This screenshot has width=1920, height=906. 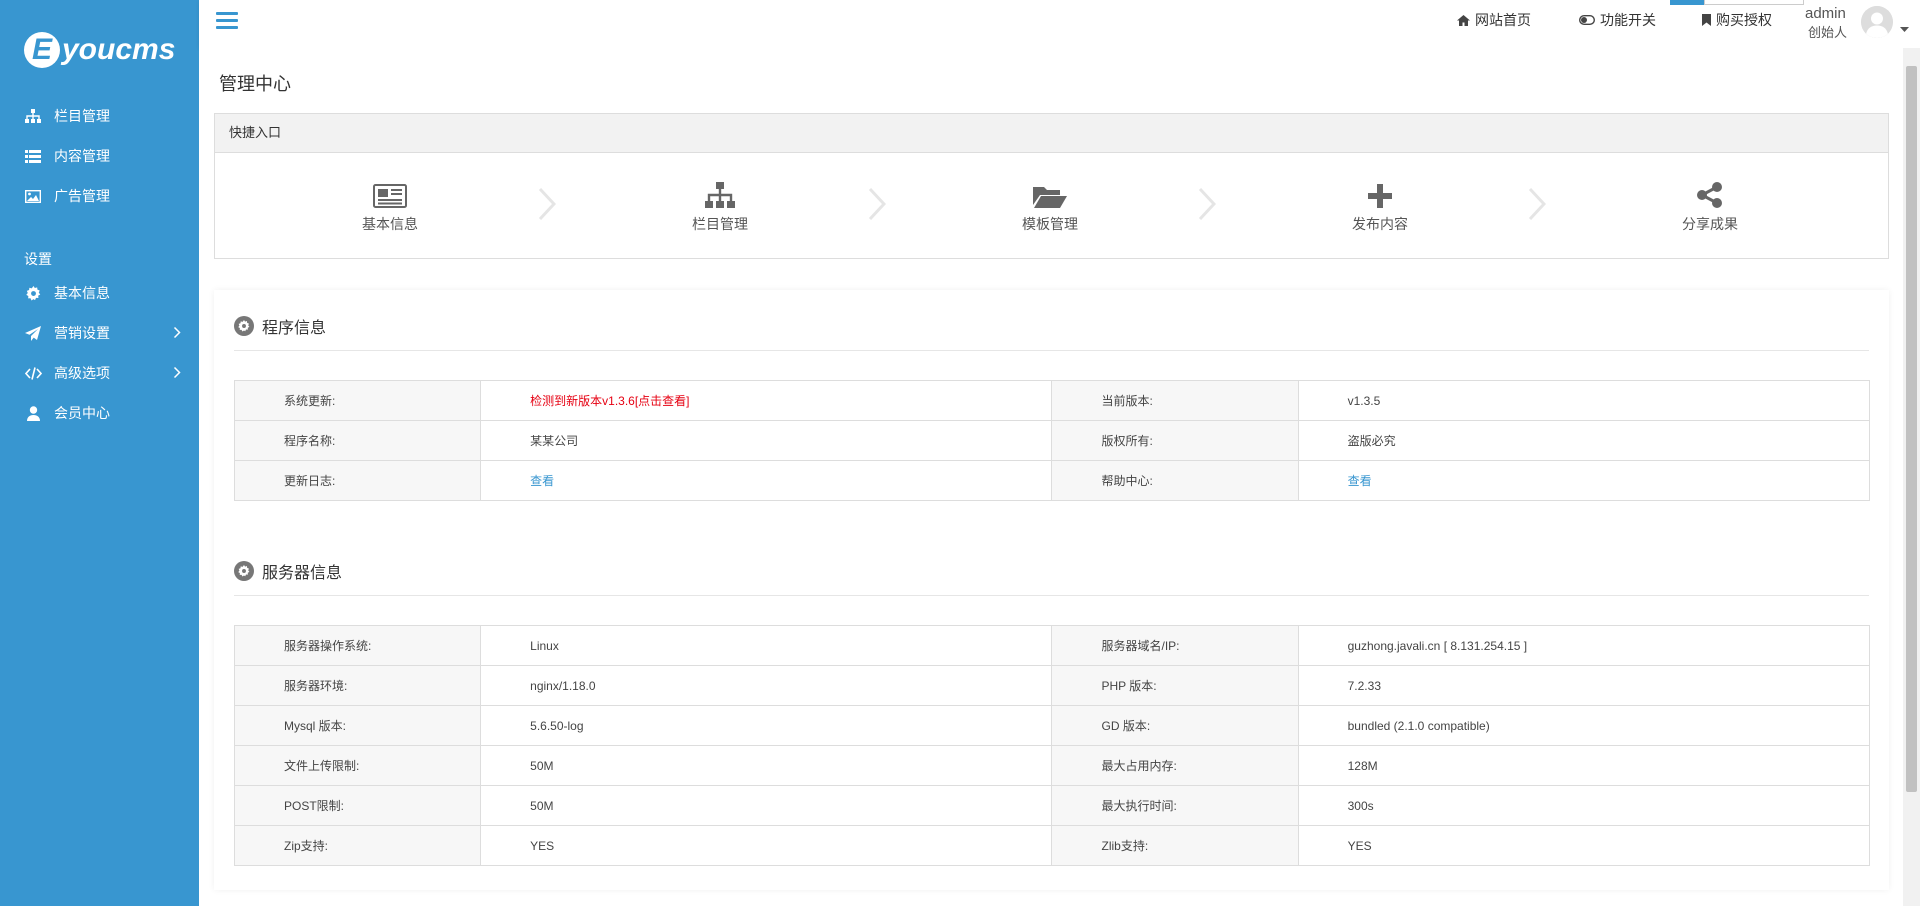 I want to click on user-avatar-icon, so click(x=1877, y=22).